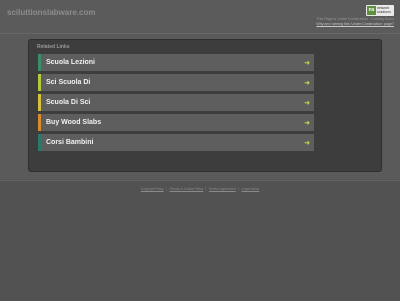  What do you see at coordinates (152, 189) in the screenshot?
I see `footer-link-copyright: Copyright Policy` at bounding box center [152, 189].